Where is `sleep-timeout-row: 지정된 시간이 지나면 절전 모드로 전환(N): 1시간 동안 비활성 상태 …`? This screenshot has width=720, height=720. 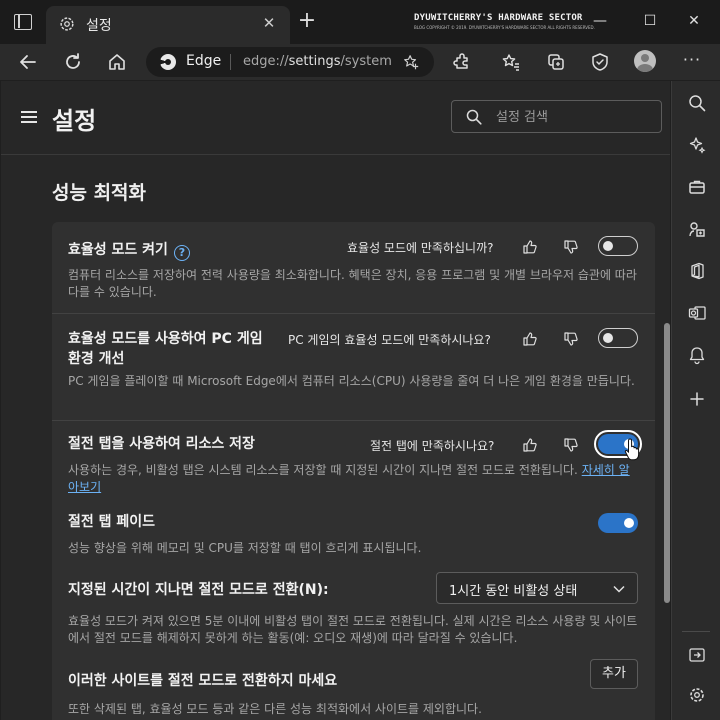
sleep-timeout-row: 지정된 시간이 지나면 절전 모드로 전환(N): 1시간 동안 비활성 상태 … is located at coordinates (353, 617).